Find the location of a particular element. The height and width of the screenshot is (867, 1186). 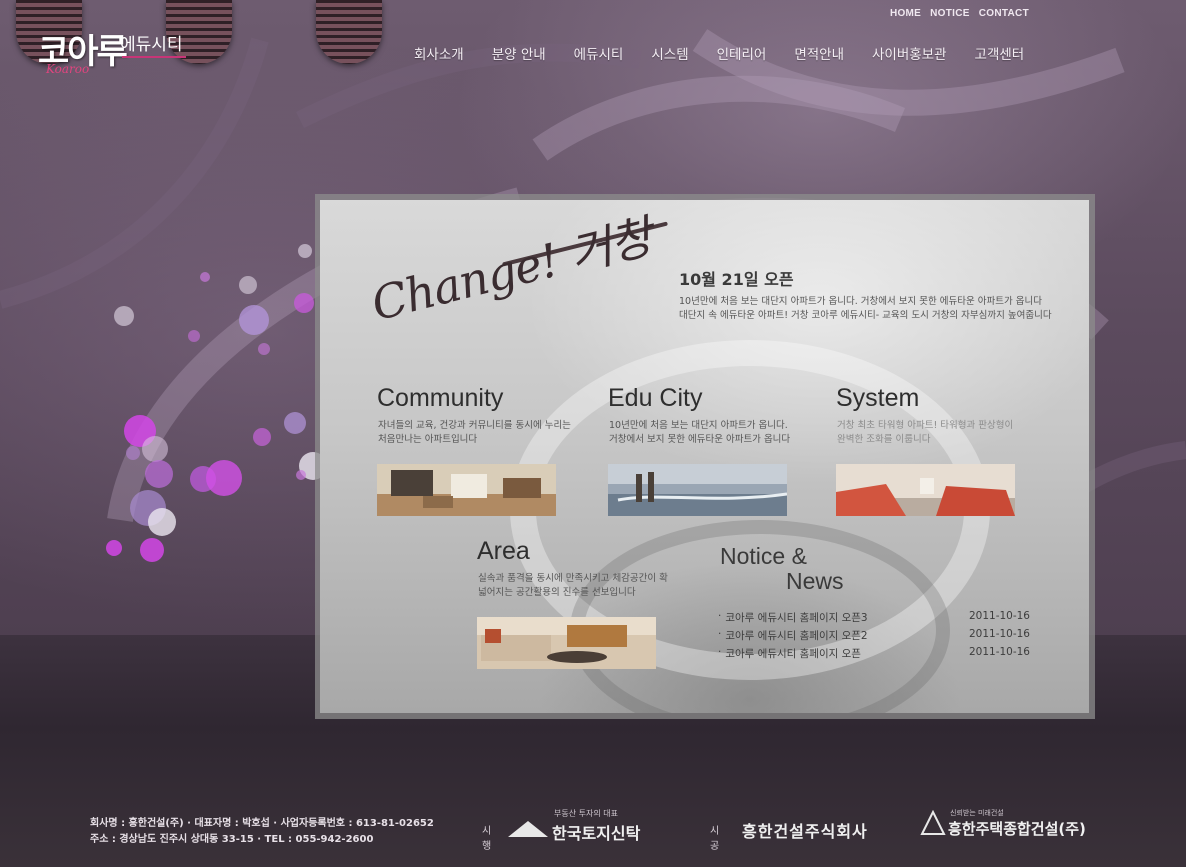

educity-title: Edu City is located at coordinates (655, 398).